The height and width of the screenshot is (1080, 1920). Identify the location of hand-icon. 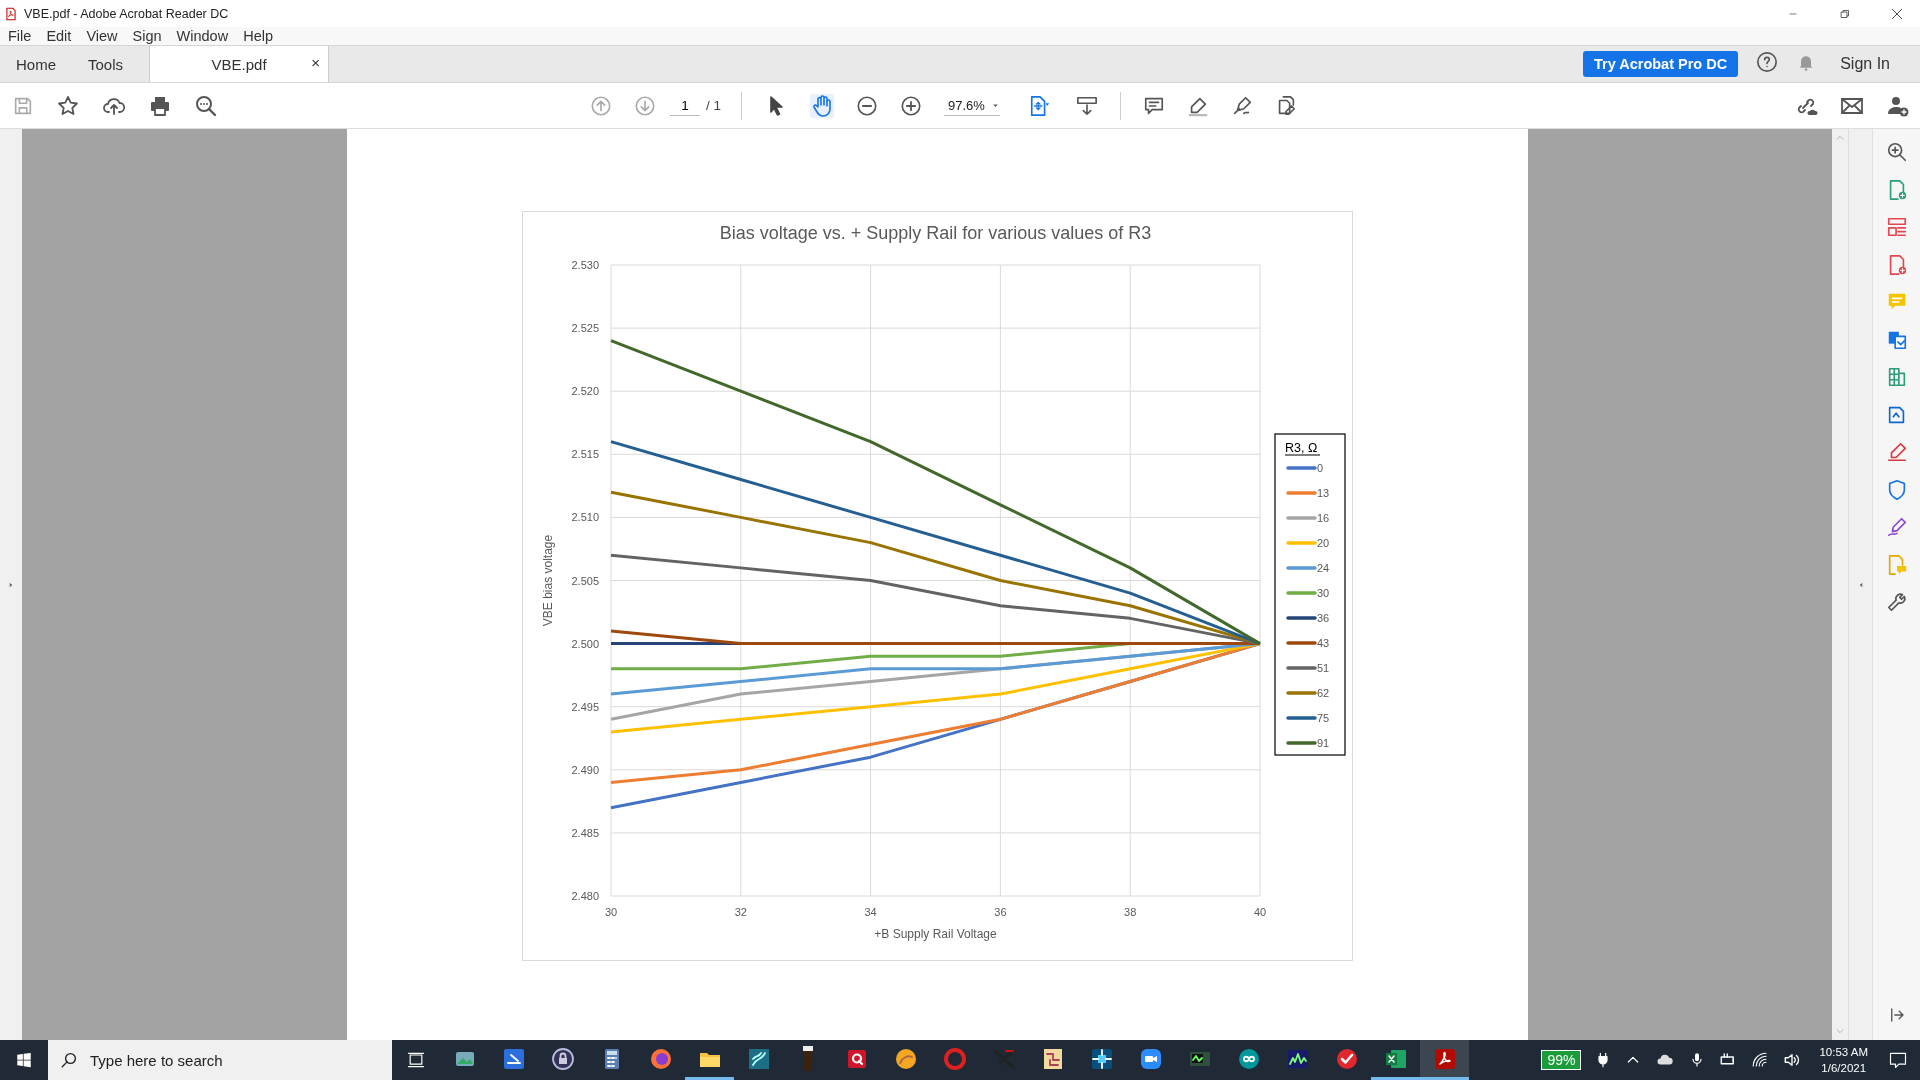
(822, 105).